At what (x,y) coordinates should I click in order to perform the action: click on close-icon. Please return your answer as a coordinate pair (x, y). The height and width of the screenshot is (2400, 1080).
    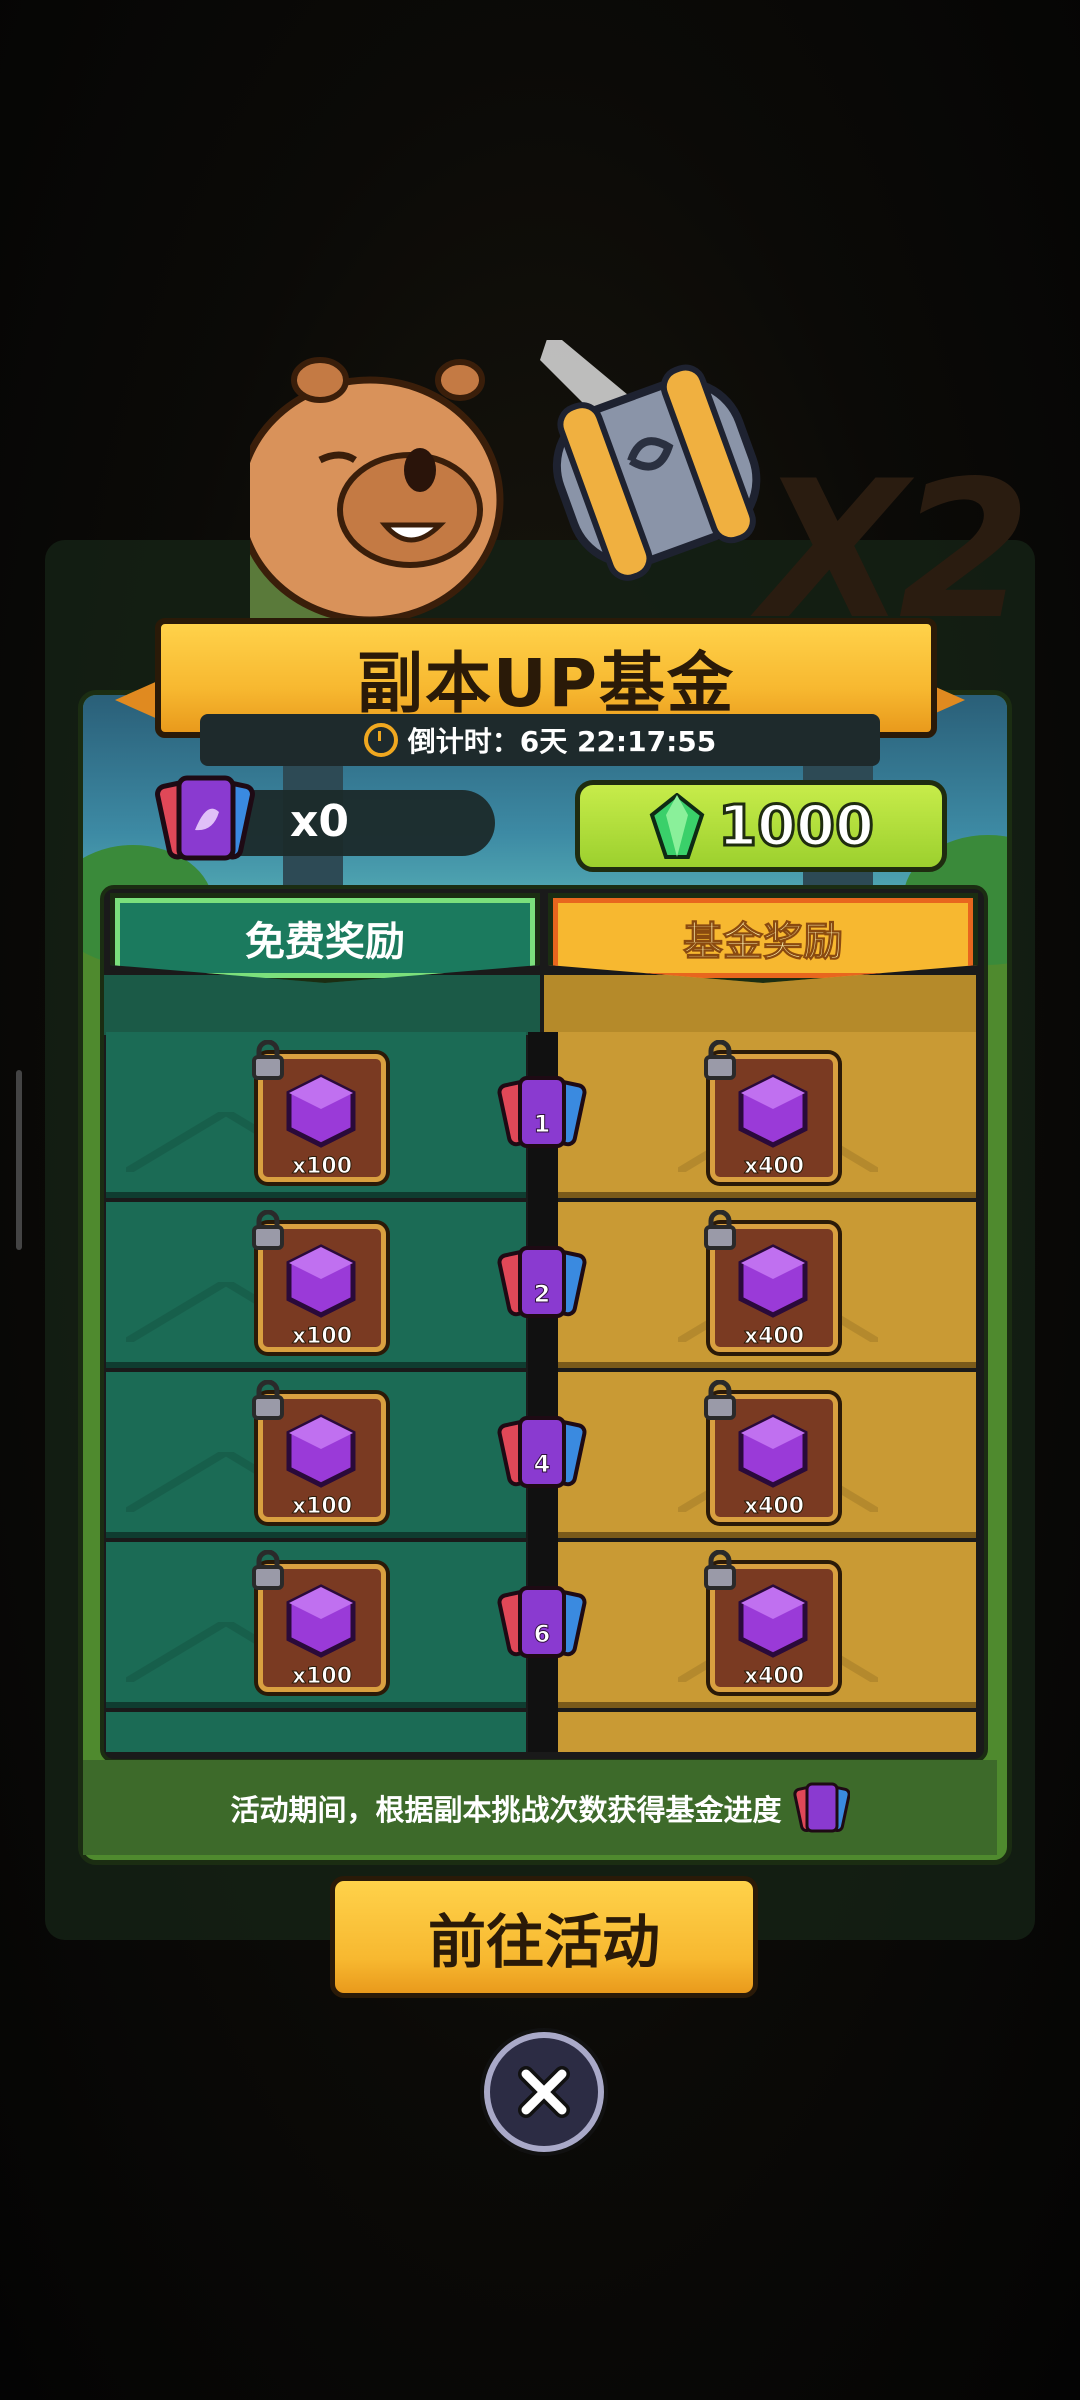
    Looking at the image, I should click on (544, 2092).